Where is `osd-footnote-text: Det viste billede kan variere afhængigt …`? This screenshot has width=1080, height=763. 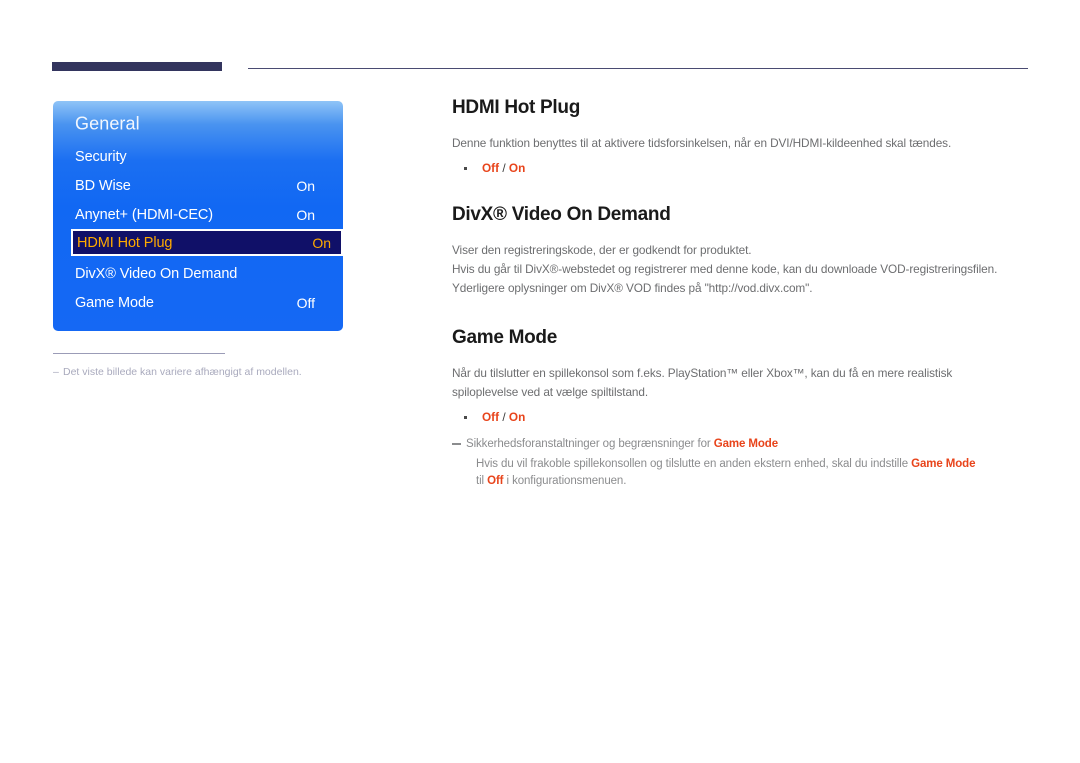 osd-footnote-text: Det viste billede kan variere afhængigt … is located at coordinates (182, 372).